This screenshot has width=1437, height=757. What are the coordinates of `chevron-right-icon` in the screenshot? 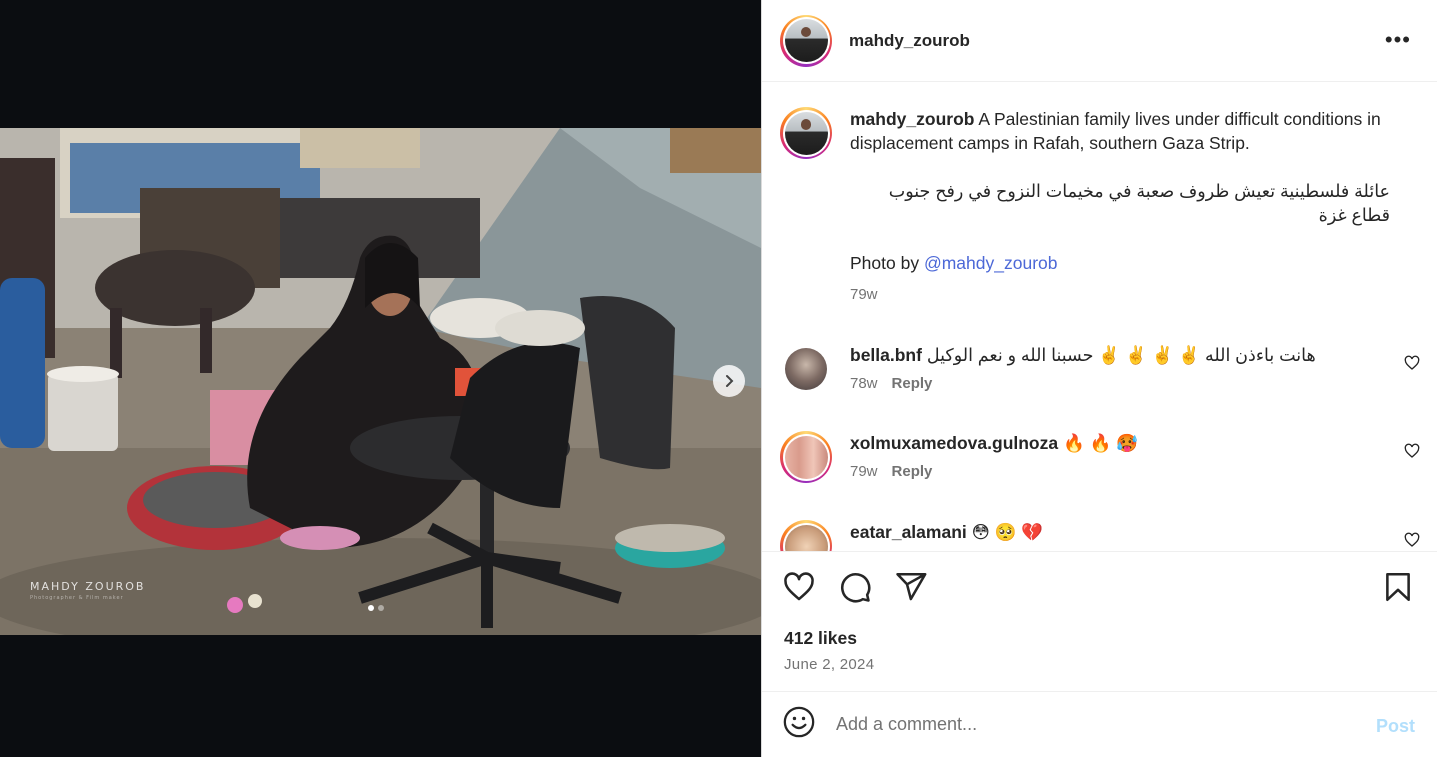 It's located at (730, 381).